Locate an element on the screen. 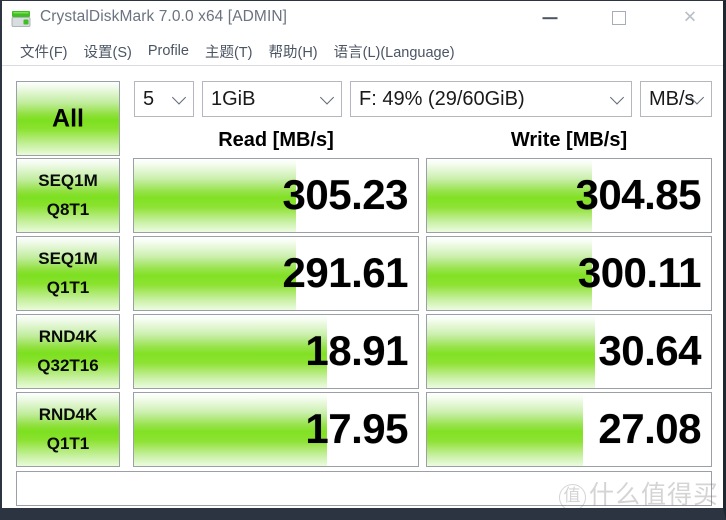 The height and width of the screenshot is (520, 726). test-size-dropdown: 1GiB is located at coordinates (272, 99).